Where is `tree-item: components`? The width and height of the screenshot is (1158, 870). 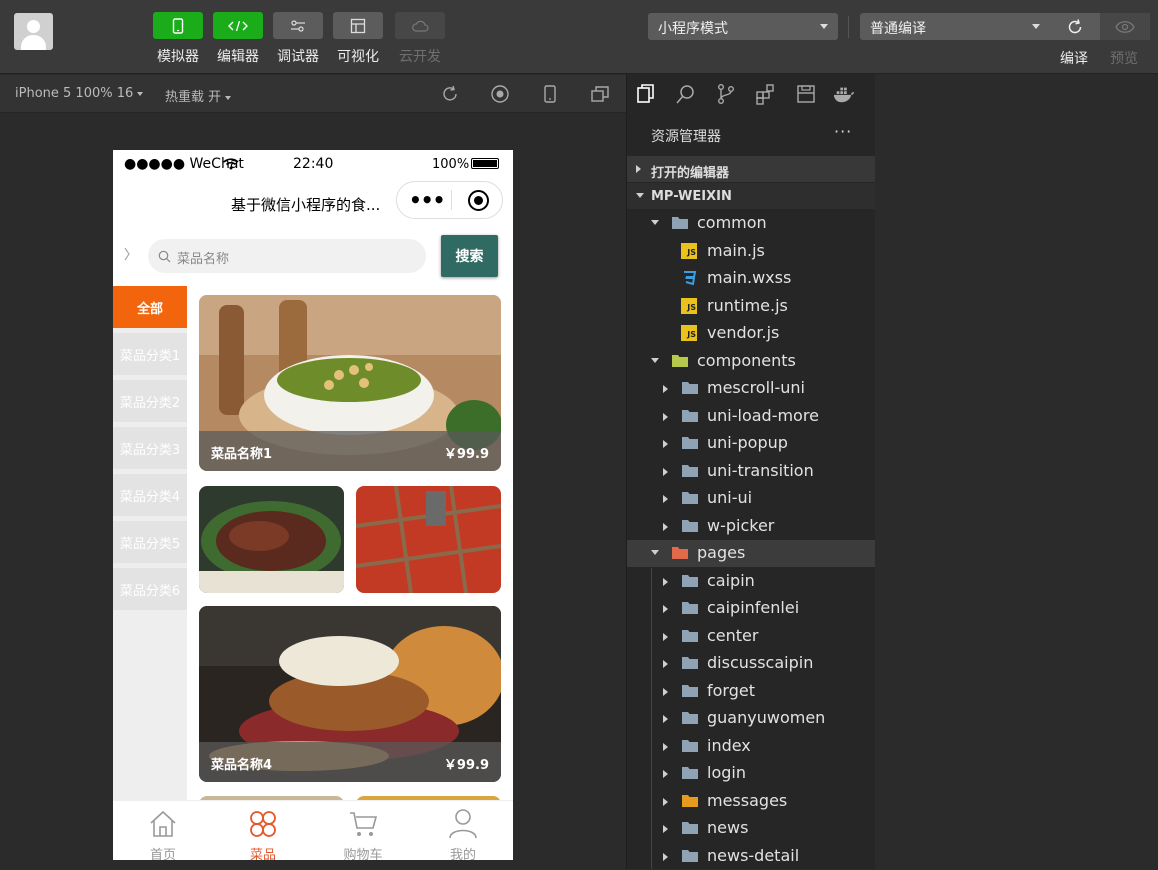
tree-item: components is located at coordinates (751, 361).